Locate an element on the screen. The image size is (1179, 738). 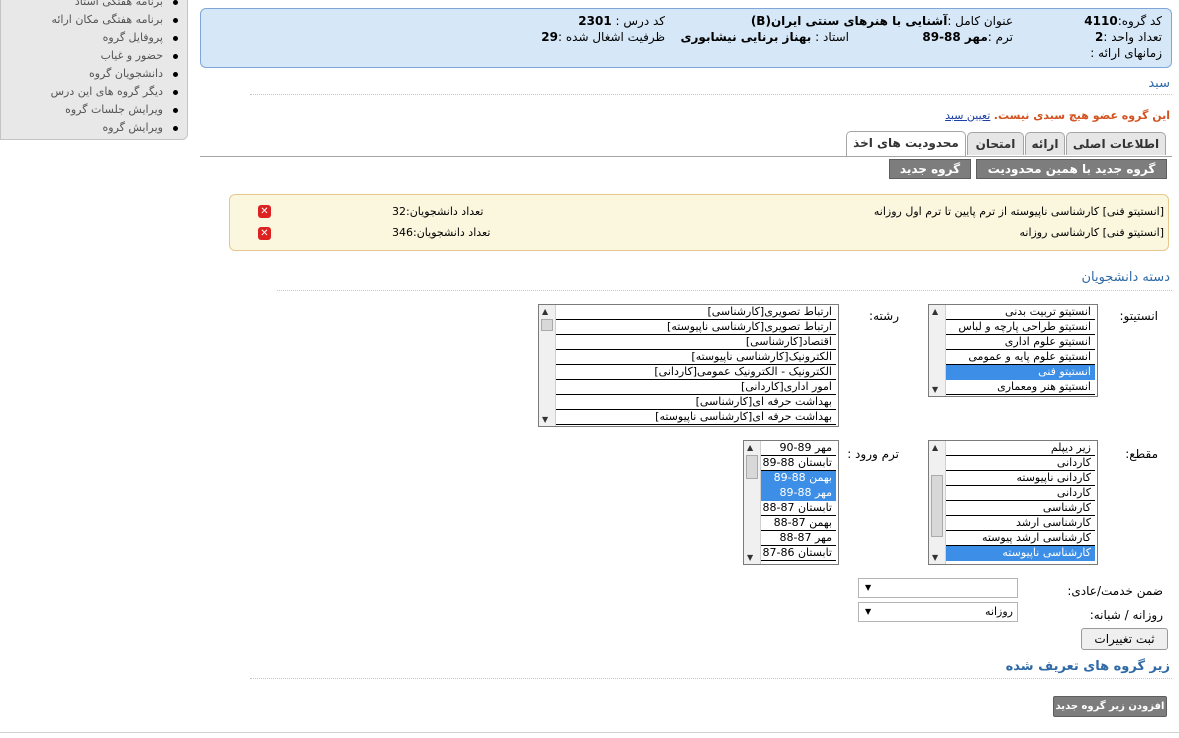
sidebar-item: پروفایل گروه is located at coordinates (89, 38).